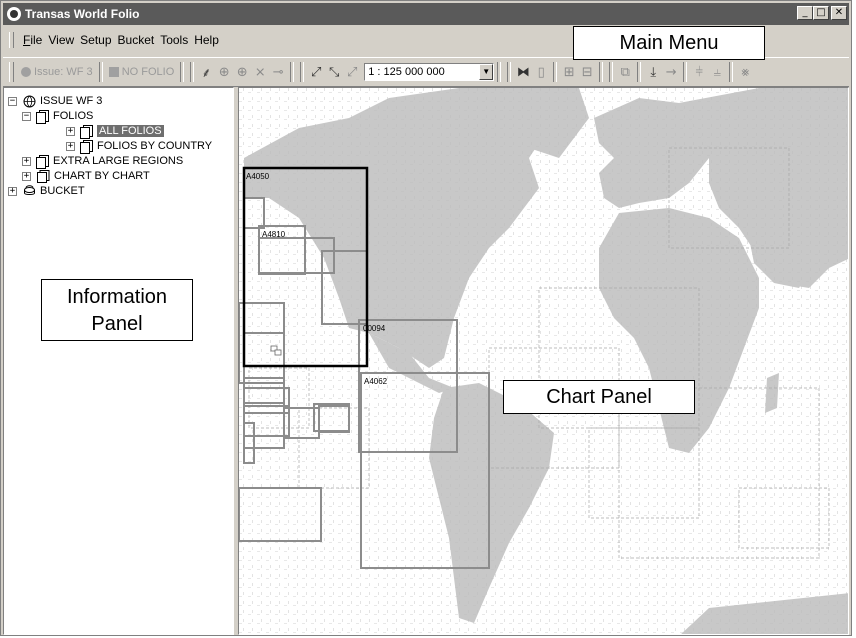 This screenshot has width=856, height=638. Describe the element at coordinates (117, 310) in the screenshot. I see `callout-information-panel: Information Panel` at that location.